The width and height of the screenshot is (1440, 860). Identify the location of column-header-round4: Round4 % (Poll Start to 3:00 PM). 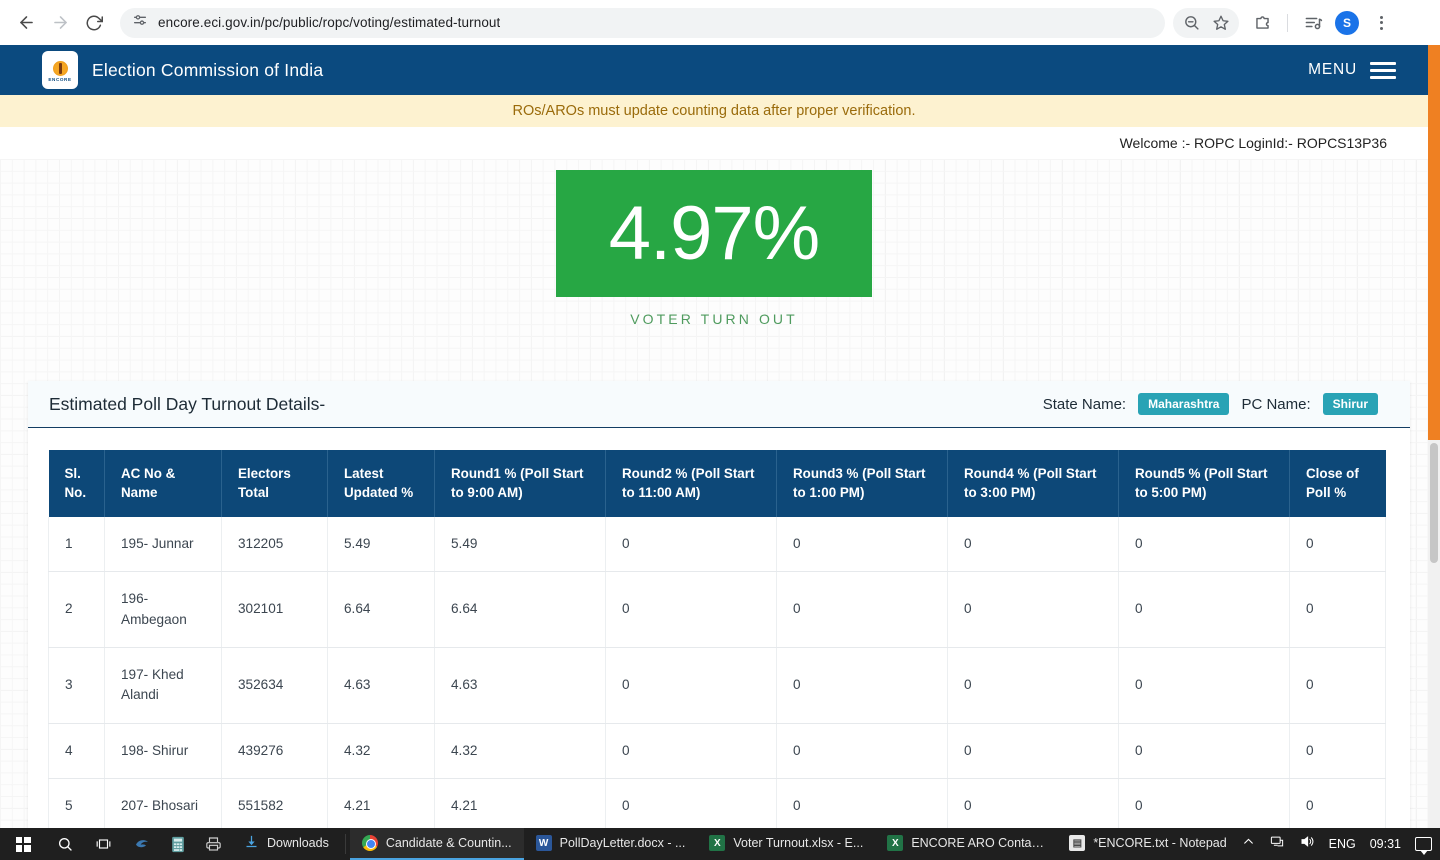
(1033, 483).